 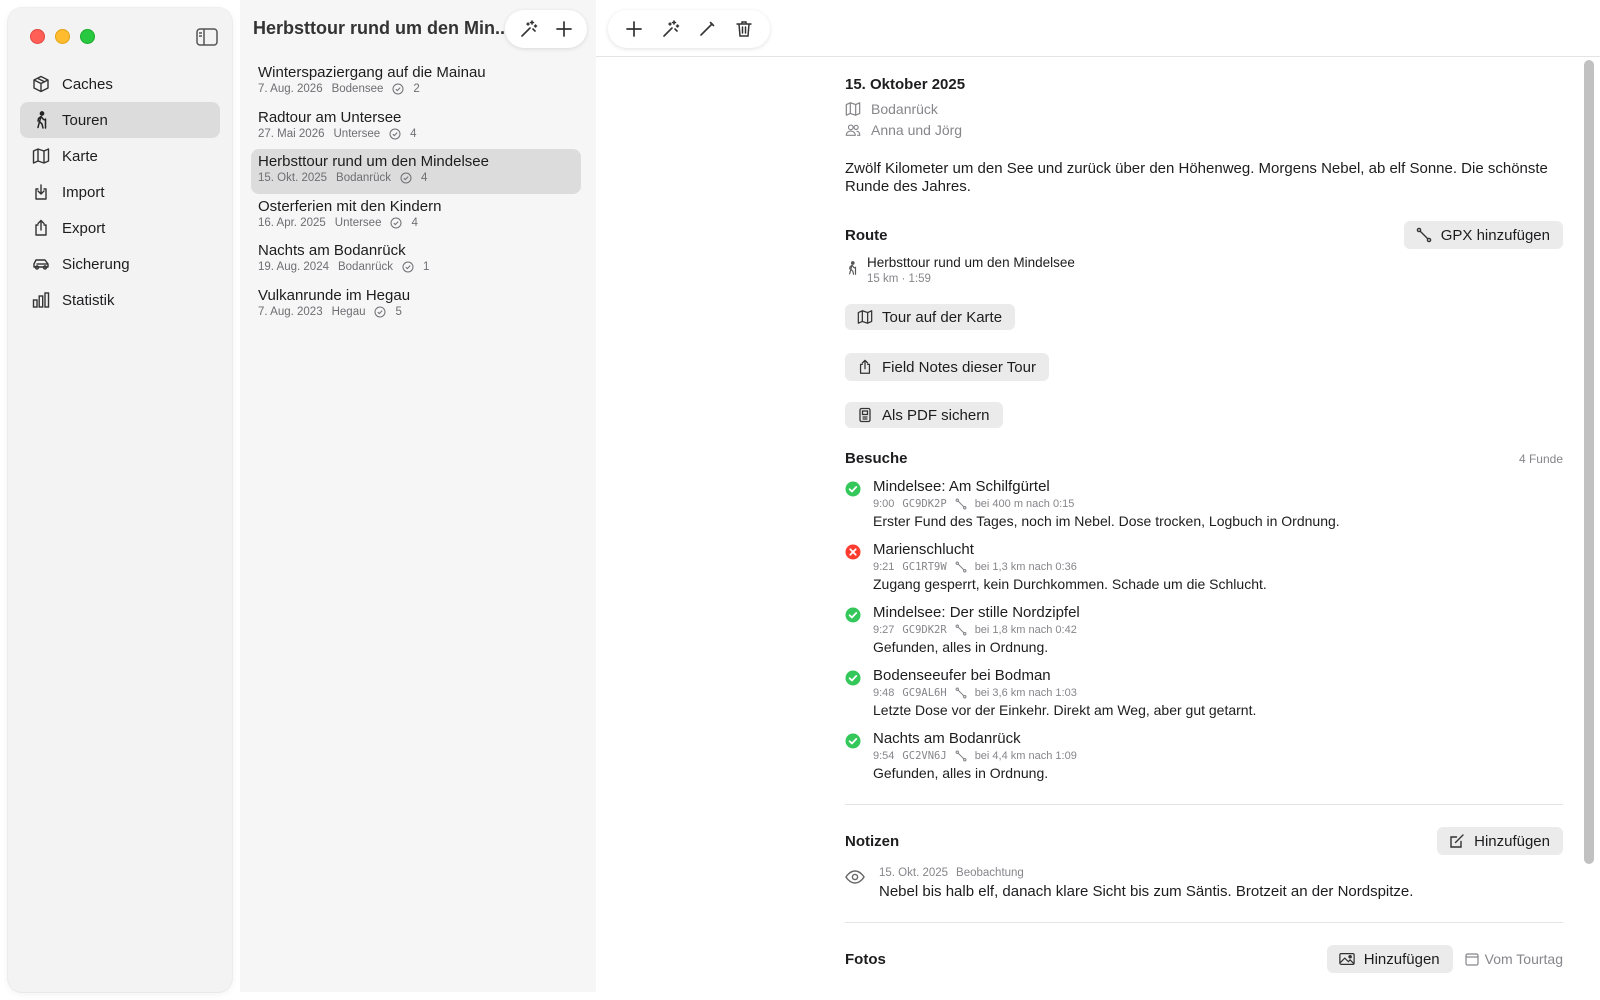 What do you see at coordinates (37, 36) in the screenshot?
I see `close-window-button` at bounding box center [37, 36].